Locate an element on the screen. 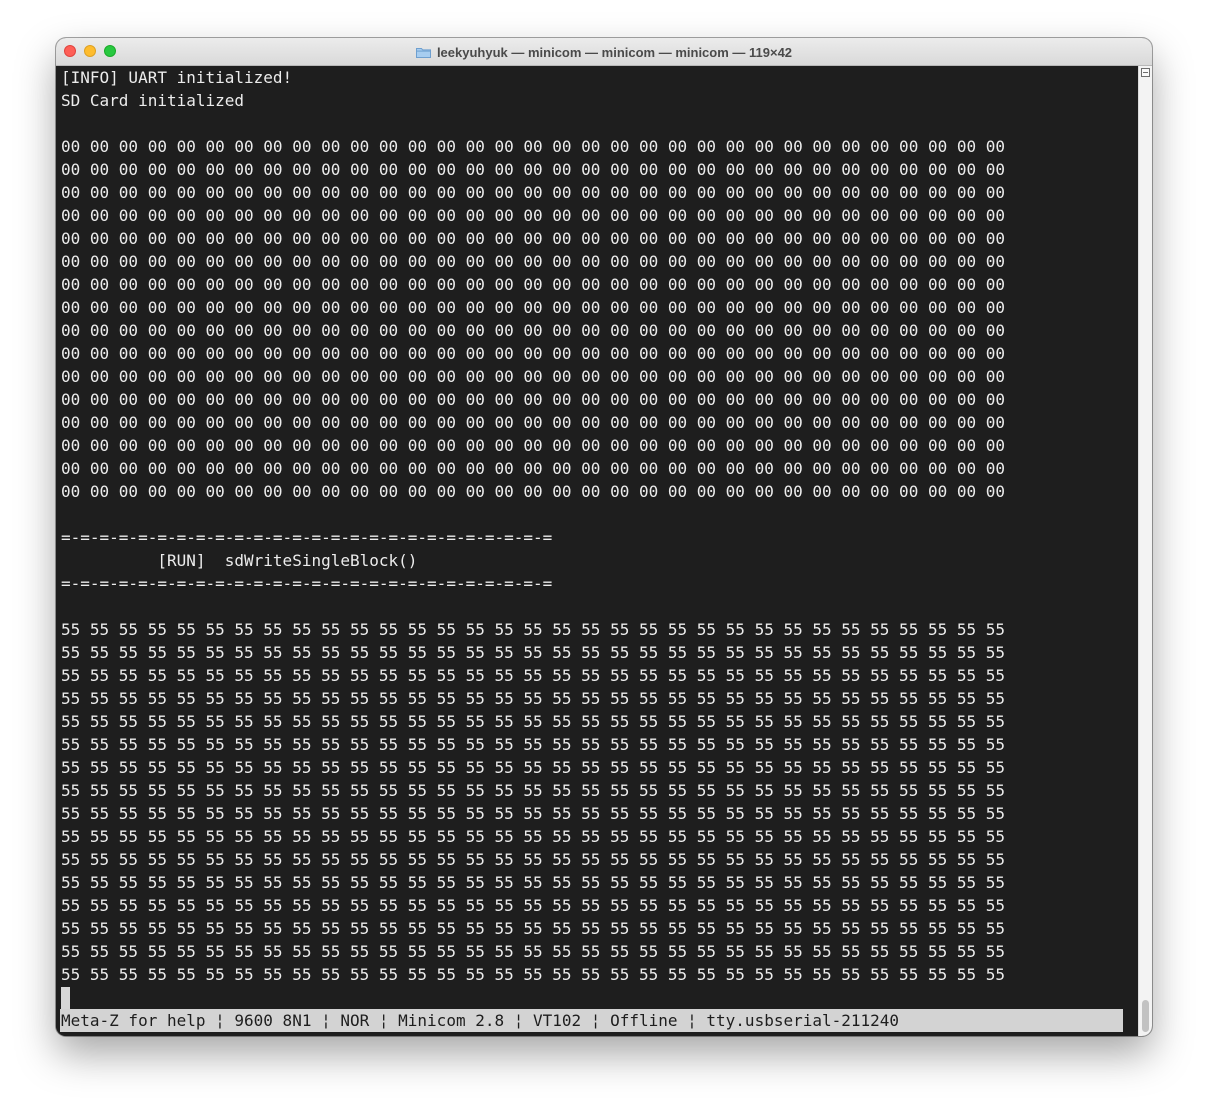 Image resolution: width=1208 pixels, height=1111 pixels. terminal-line: SD Card initialized is located at coordinates (153, 100).